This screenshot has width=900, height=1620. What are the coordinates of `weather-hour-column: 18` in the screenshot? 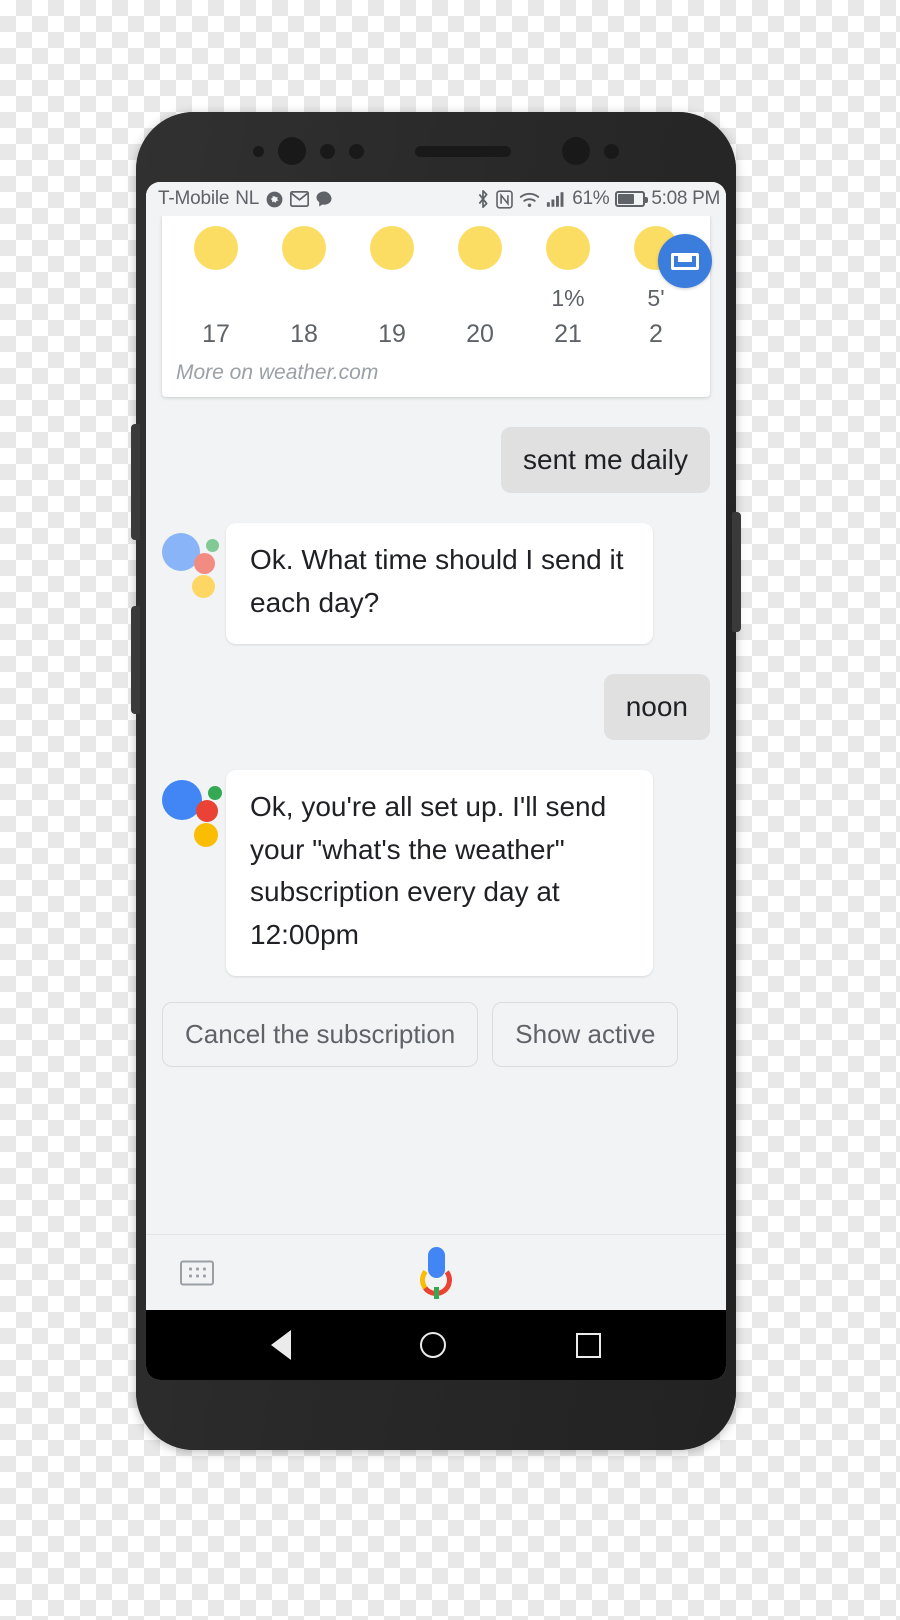 It's located at (304, 287).